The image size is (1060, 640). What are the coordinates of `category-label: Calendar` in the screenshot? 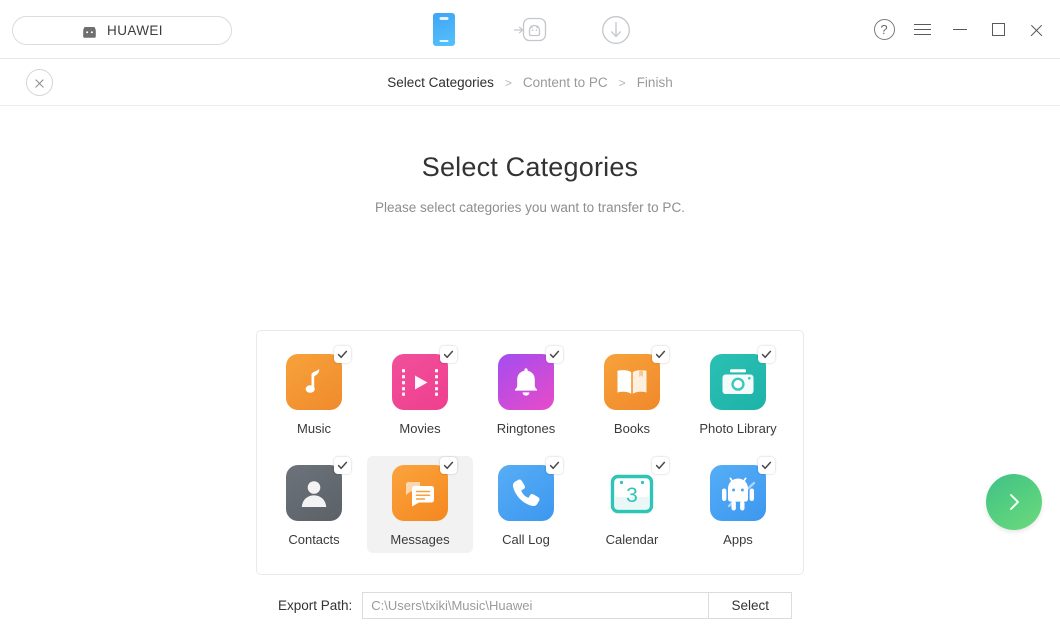 It's located at (632, 539).